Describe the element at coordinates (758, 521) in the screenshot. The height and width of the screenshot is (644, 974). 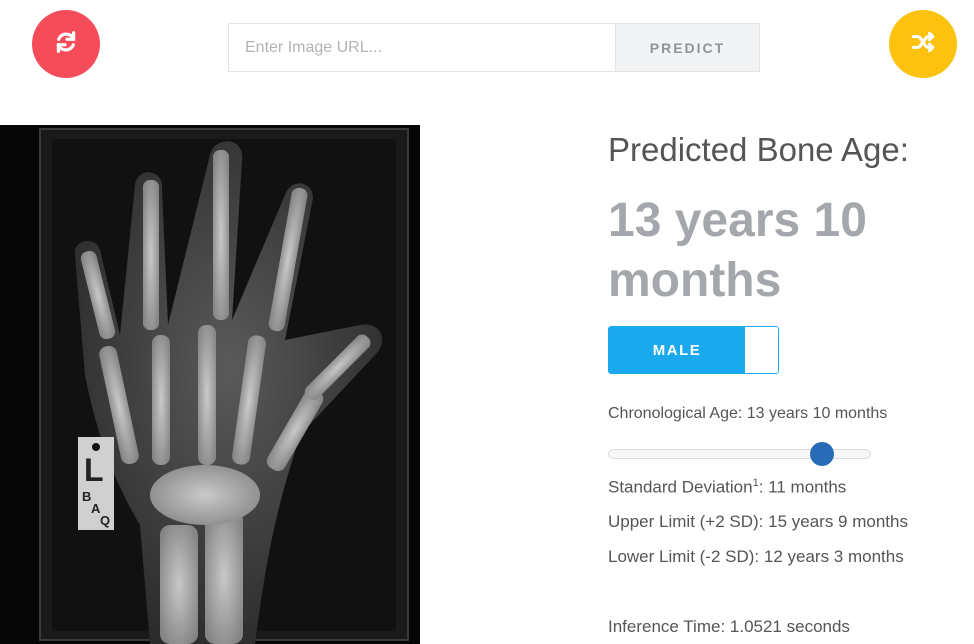
I see `upper-limit-text: Upper Limit (+2 SD): 15 years 9 months` at that location.